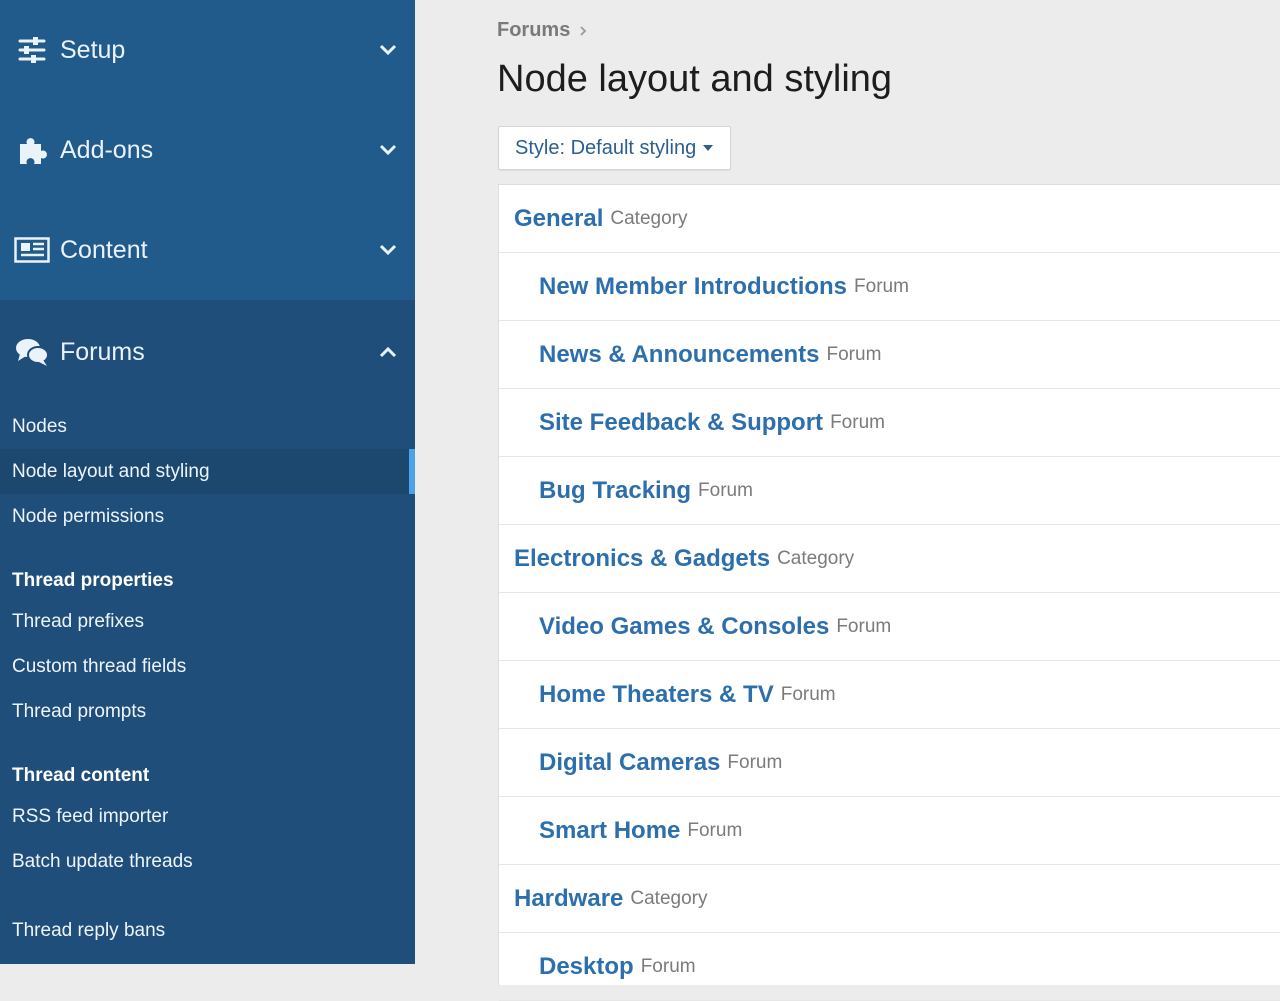  Describe the element at coordinates (695, 79) in the screenshot. I see `page-title: Node layout and styling` at that location.